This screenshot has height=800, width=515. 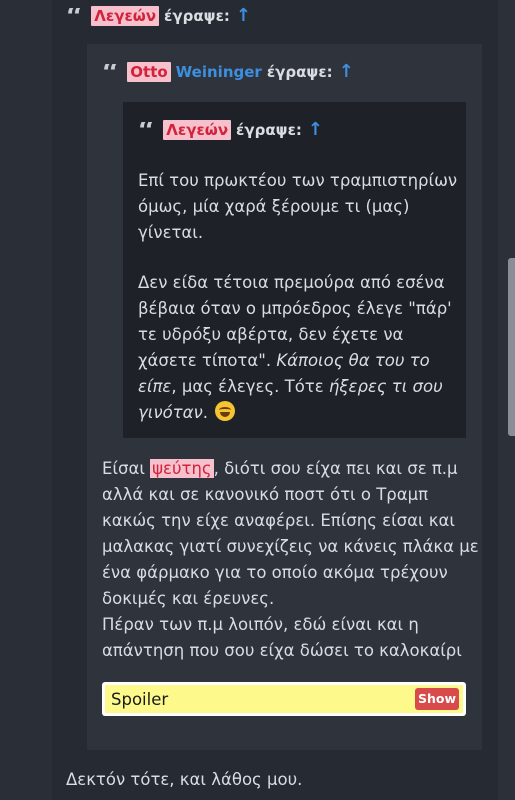 I want to click on scrollbar-thumb, so click(x=511, y=347).